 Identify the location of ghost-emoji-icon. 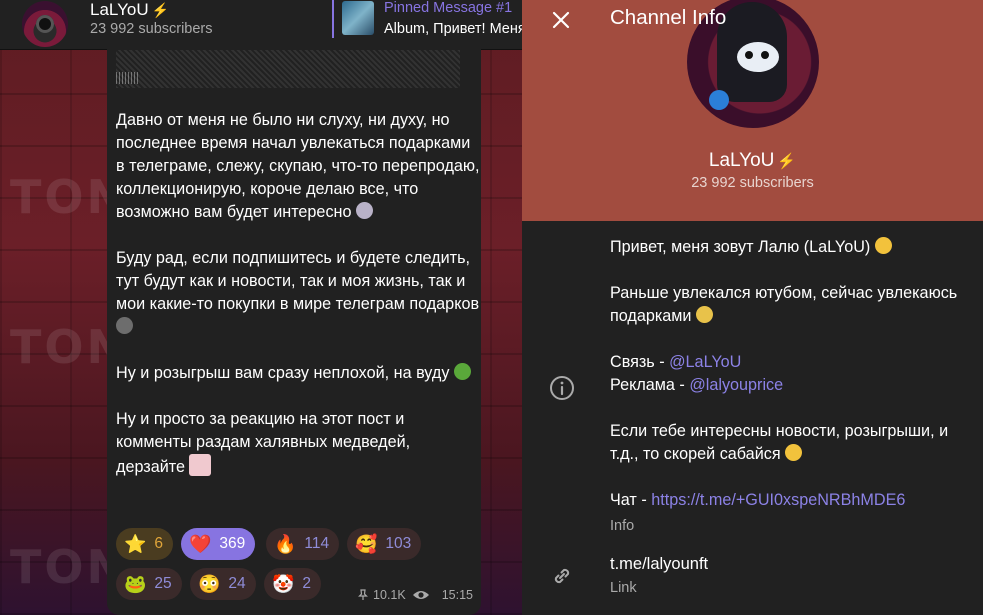
(364, 210).